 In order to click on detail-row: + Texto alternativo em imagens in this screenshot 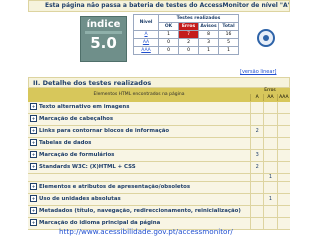, I will do `click(159, 108)`.